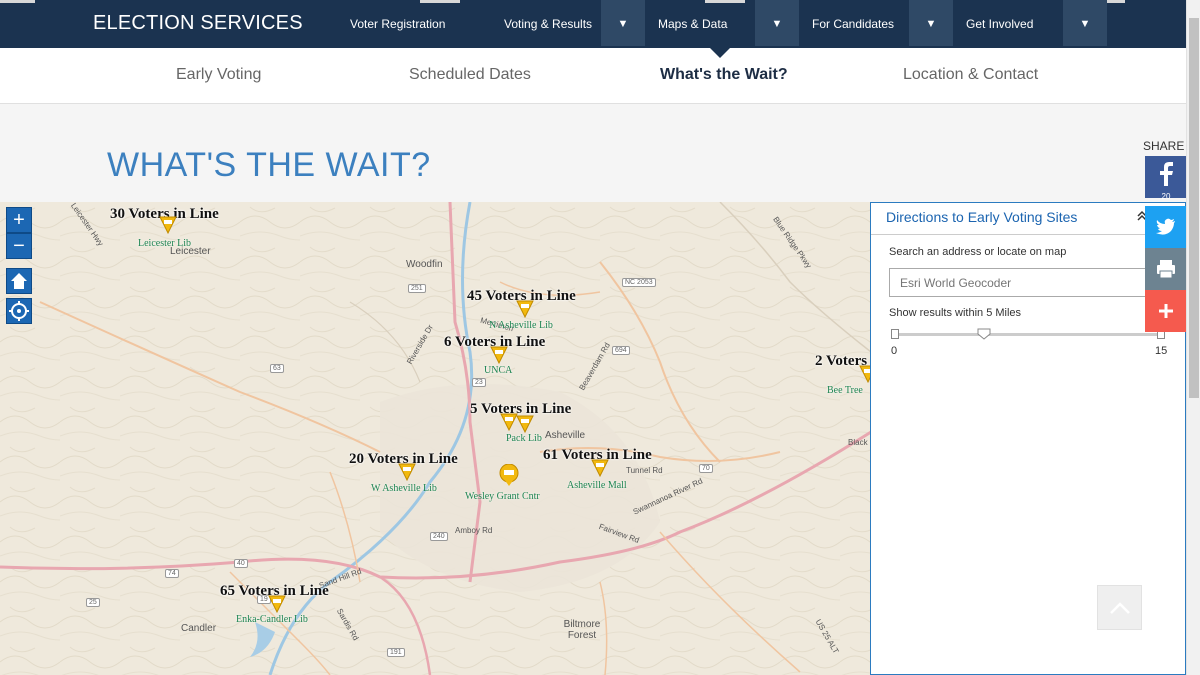 The image size is (1200, 675). What do you see at coordinates (1085, 23) in the screenshot?
I see `nav-get-involved-dropdown: ▼` at bounding box center [1085, 23].